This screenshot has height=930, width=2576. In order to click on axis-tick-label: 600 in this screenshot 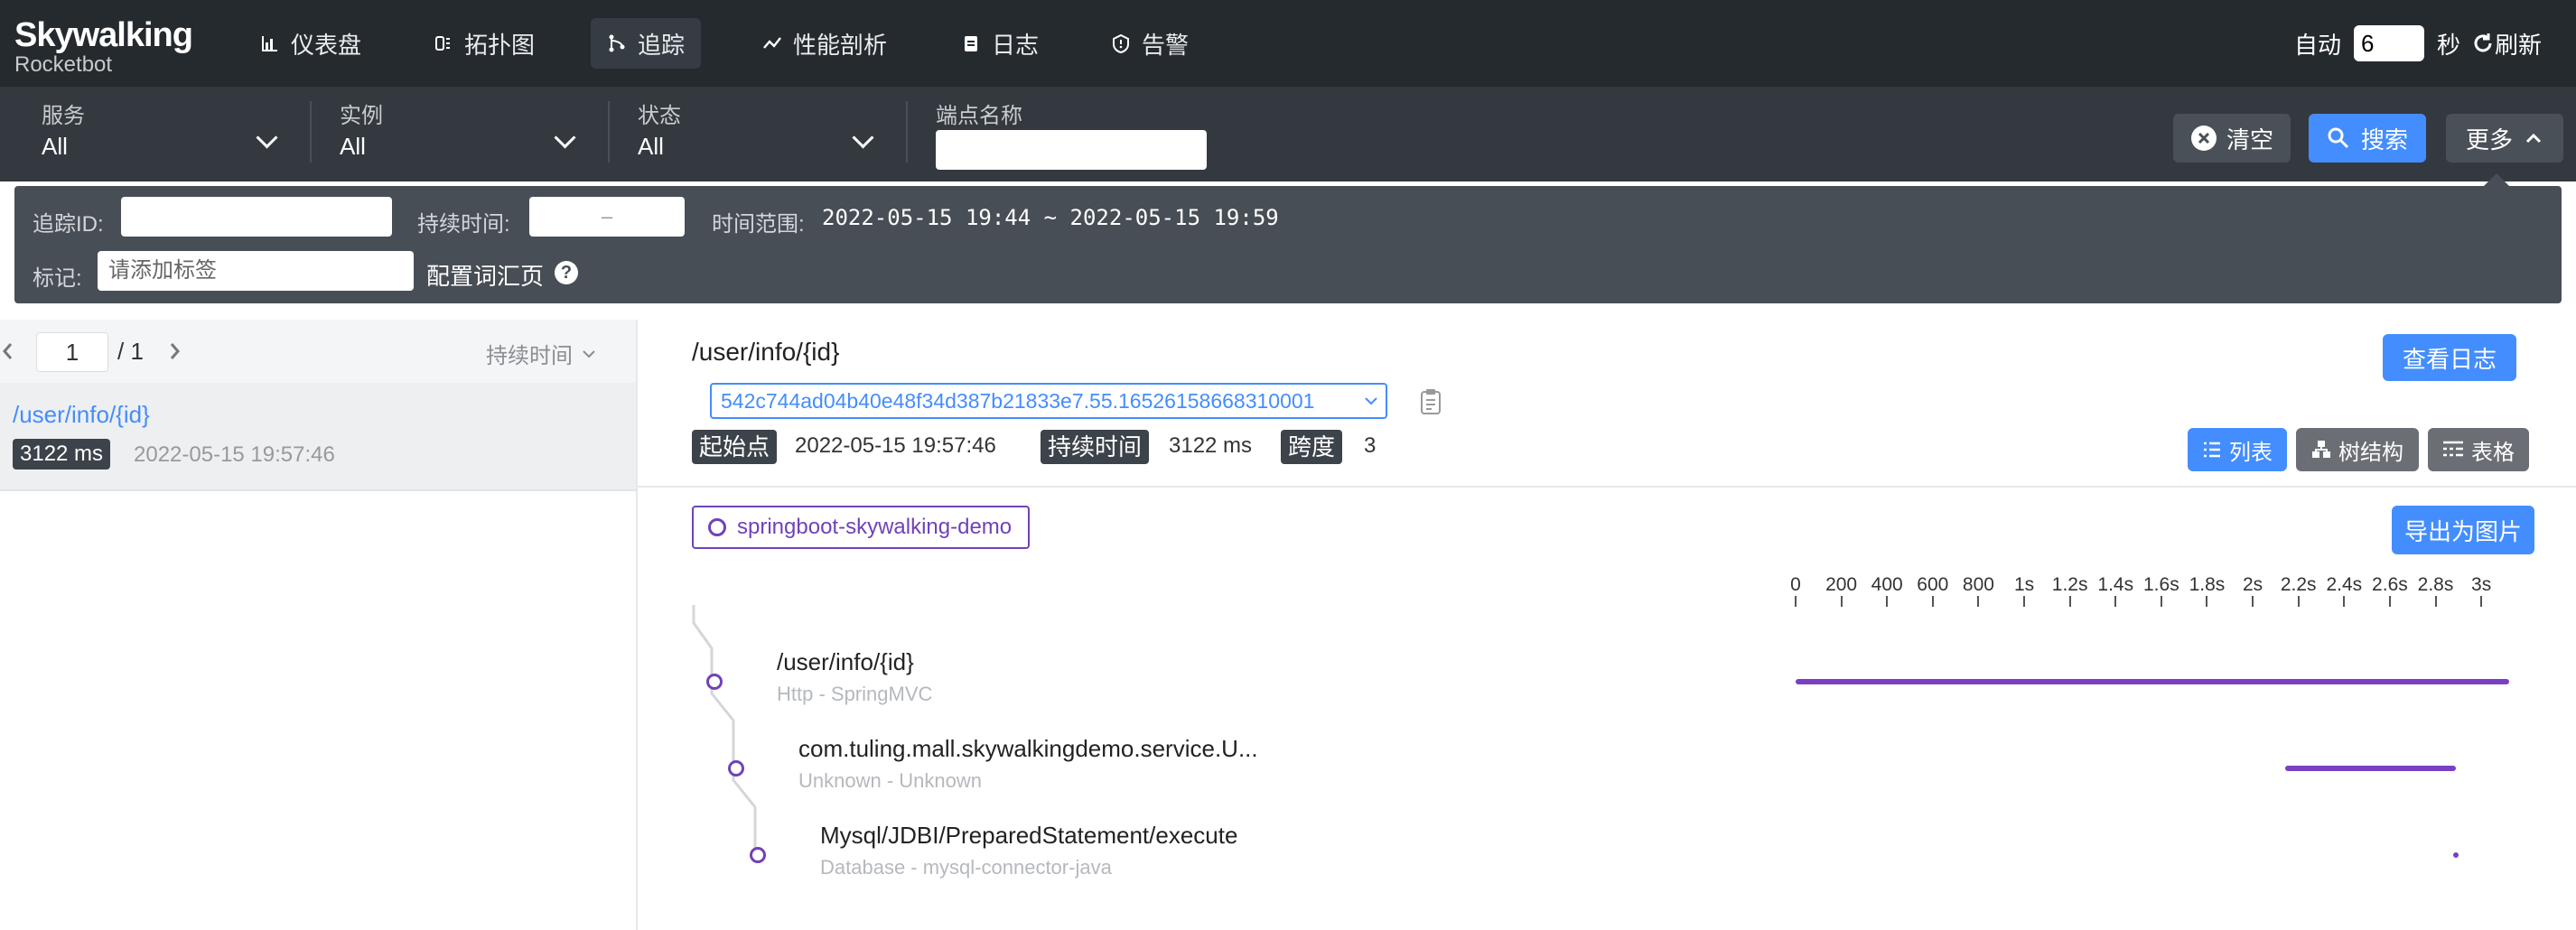, I will do `click(1933, 584)`.